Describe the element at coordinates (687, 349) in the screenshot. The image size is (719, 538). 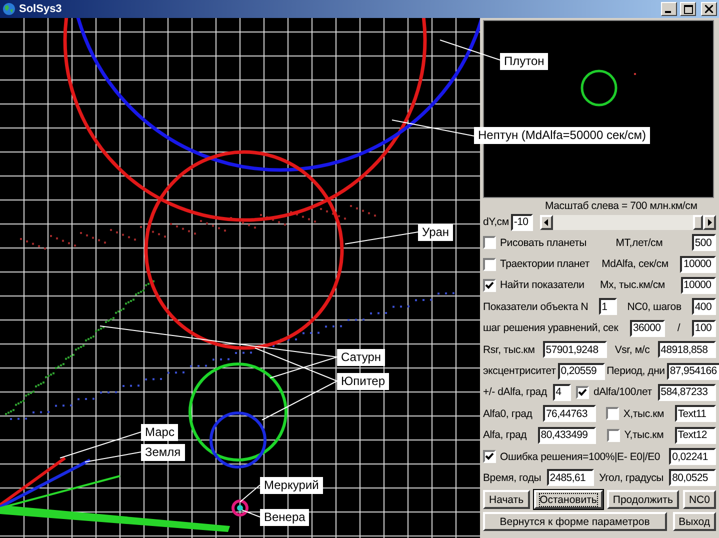
I see `input-field: 48918,858` at that location.